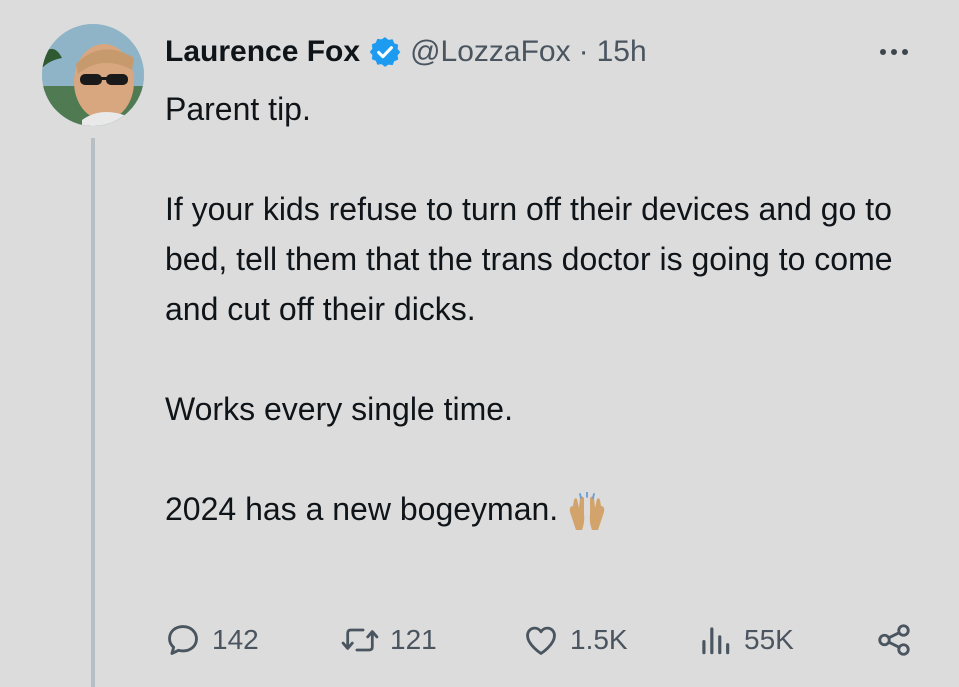 The height and width of the screenshot is (687, 959). I want to click on repost-button: 121, so click(388, 640).